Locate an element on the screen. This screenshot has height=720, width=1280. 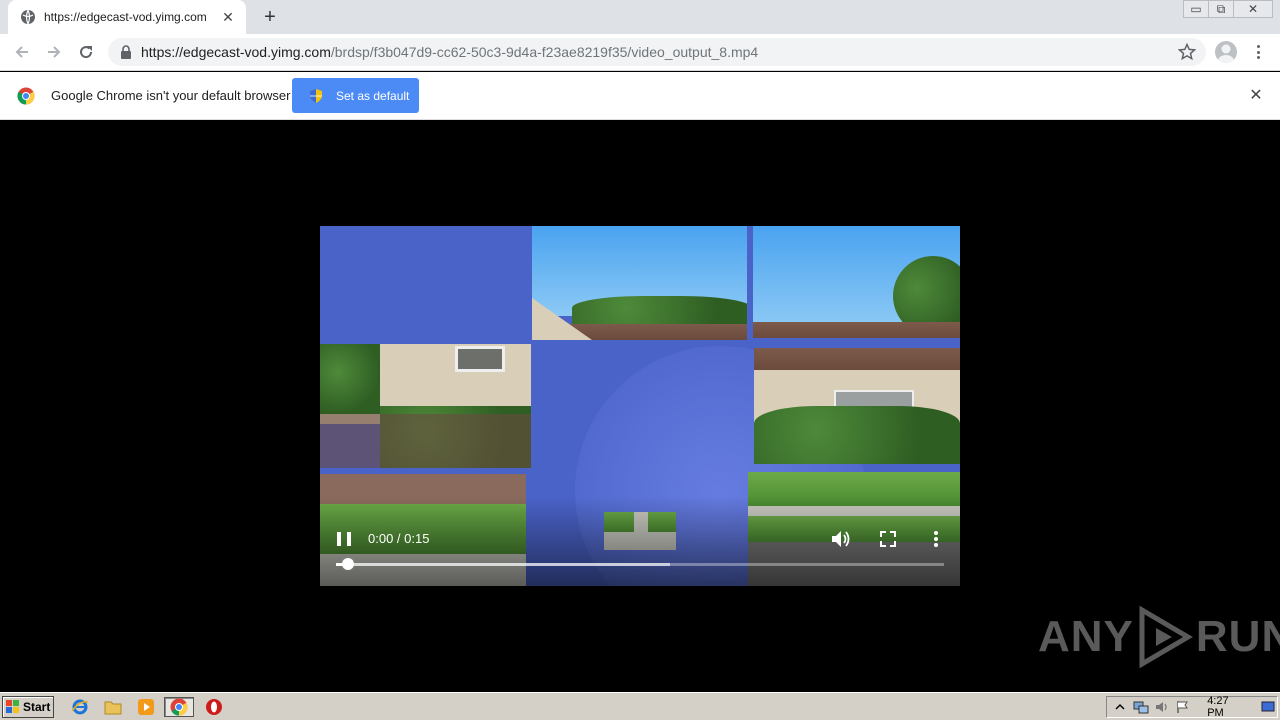
arrow-left-icon is located at coordinates (21, 52).